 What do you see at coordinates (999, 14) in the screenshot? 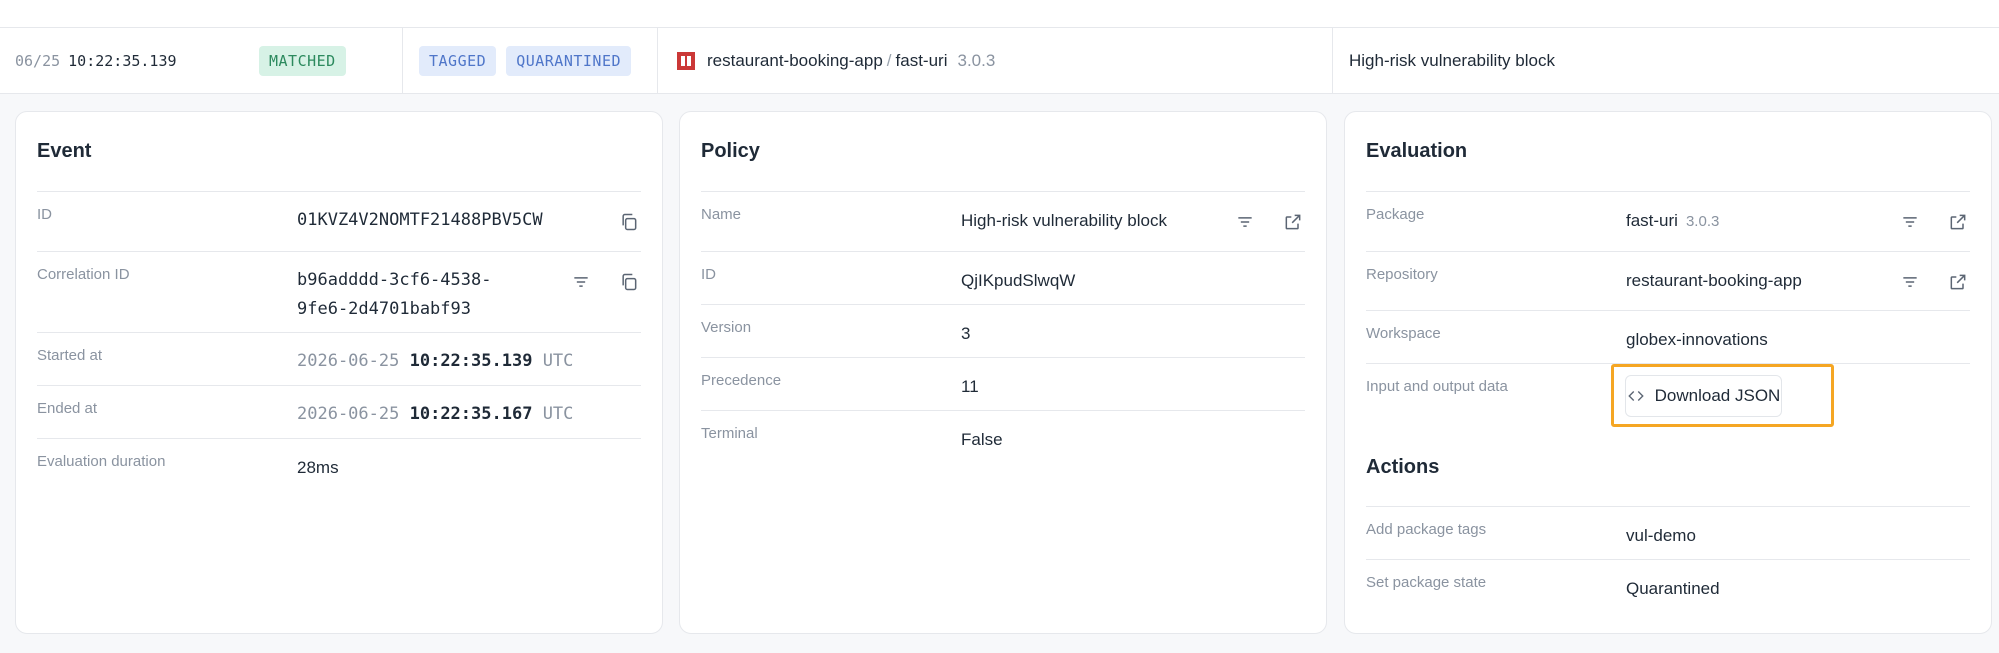
I see `top-strip` at bounding box center [999, 14].